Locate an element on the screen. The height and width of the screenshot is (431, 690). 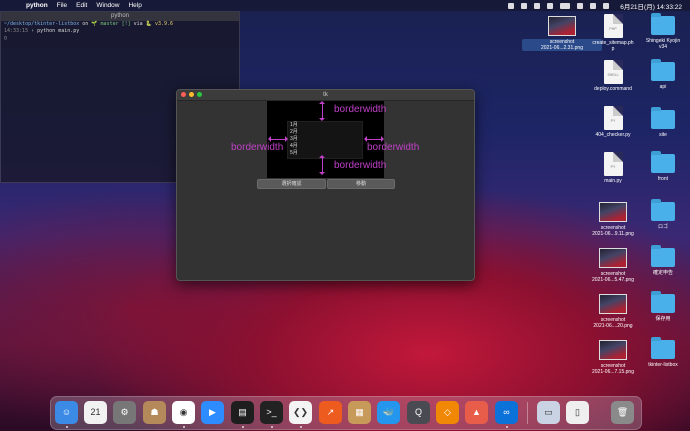
document-icon: PY is located at coordinates (613, 118).